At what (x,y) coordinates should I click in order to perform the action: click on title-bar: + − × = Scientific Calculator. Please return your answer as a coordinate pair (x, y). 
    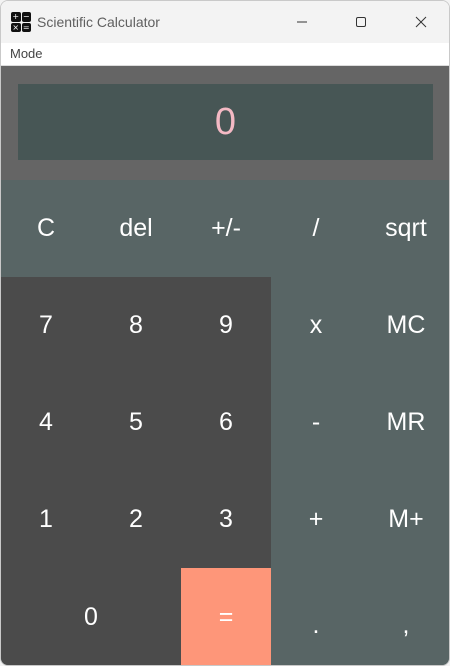
    Looking at the image, I should click on (225, 22).